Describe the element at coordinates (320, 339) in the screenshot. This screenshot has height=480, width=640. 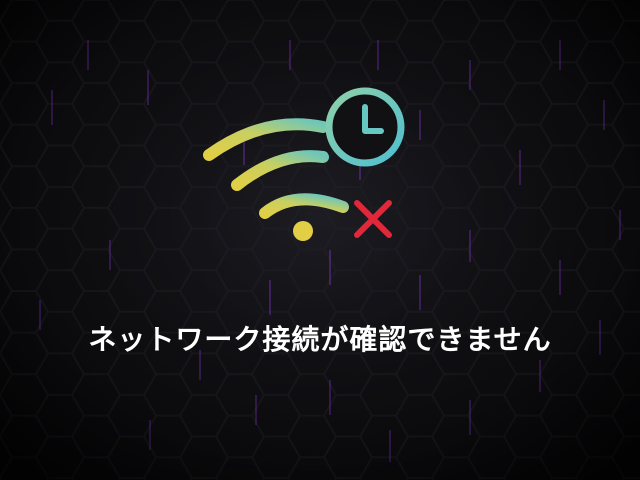
I see `connection-error-message: ネットワーク接続が確認できません` at that location.